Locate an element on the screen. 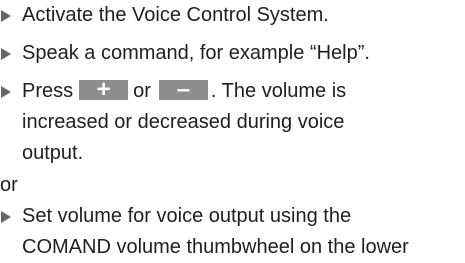  step-text: Speak a command, for example “Help”. is located at coordinates (196, 53).